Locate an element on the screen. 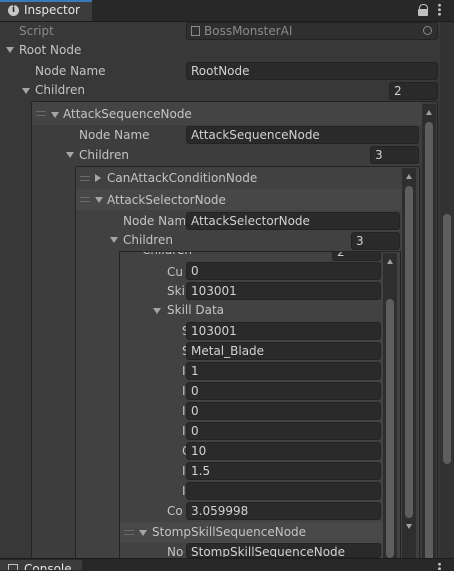  attack-seq-list-scroll-thumb is located at coordinates (409, 352).